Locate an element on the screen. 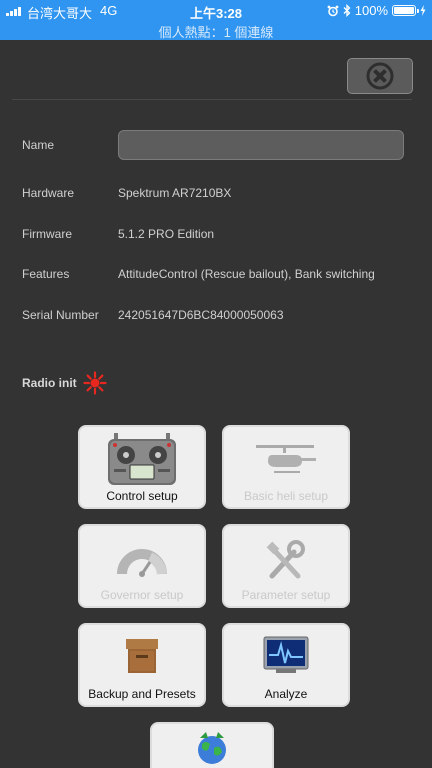 This screenshot has width=432, height=768. disconnect-button is located at coordinates (380, 76).